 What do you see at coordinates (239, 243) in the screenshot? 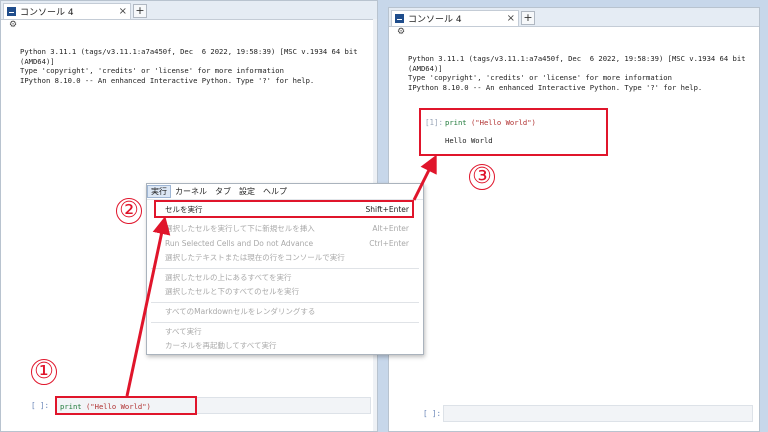
I see `menu-item-label: Run Selected Cells and Do not Advance` at bounding box center [239, 243].